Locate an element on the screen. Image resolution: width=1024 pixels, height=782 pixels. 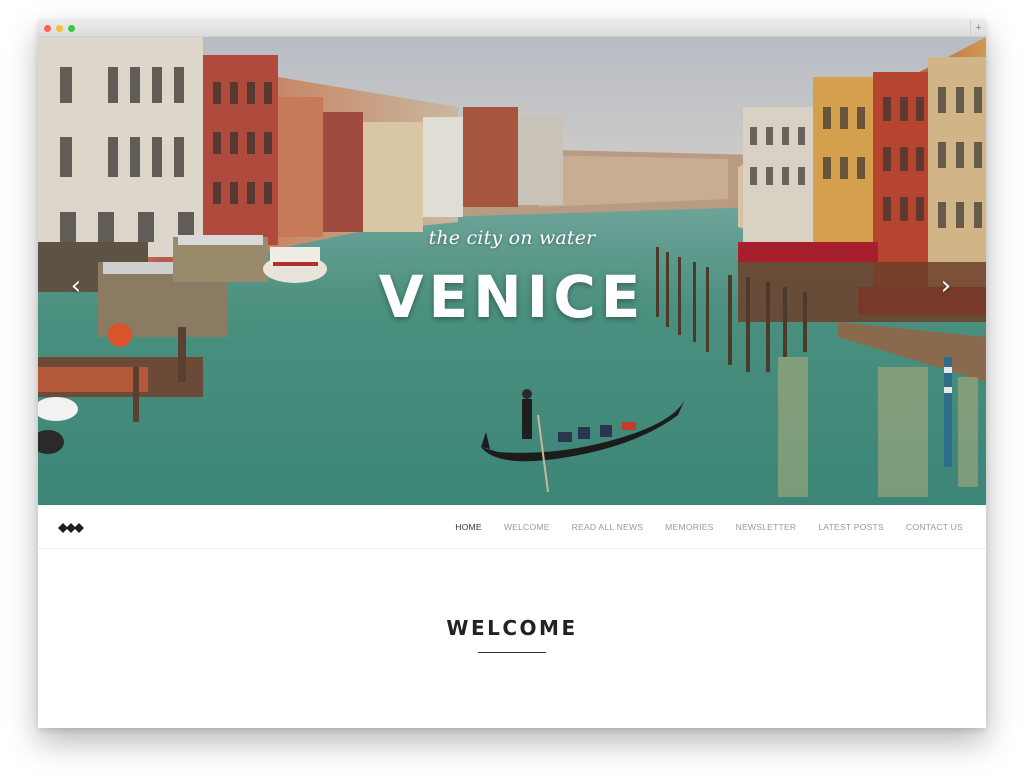
nav-item-home: HOME is located at coordinates (468, 527).